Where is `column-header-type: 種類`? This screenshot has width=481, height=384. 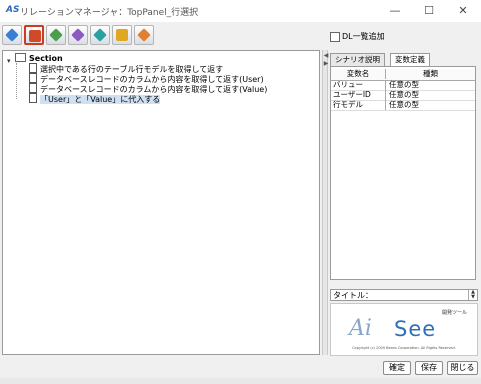
column-header-type: 種類 is located at coordinates (430, 74).